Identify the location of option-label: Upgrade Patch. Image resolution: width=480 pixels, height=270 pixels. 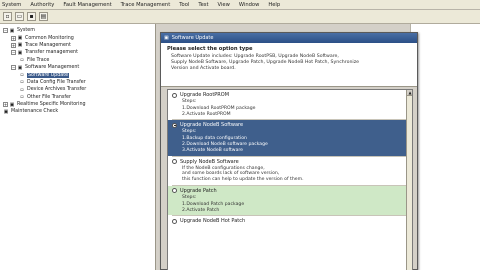
(198, 190).